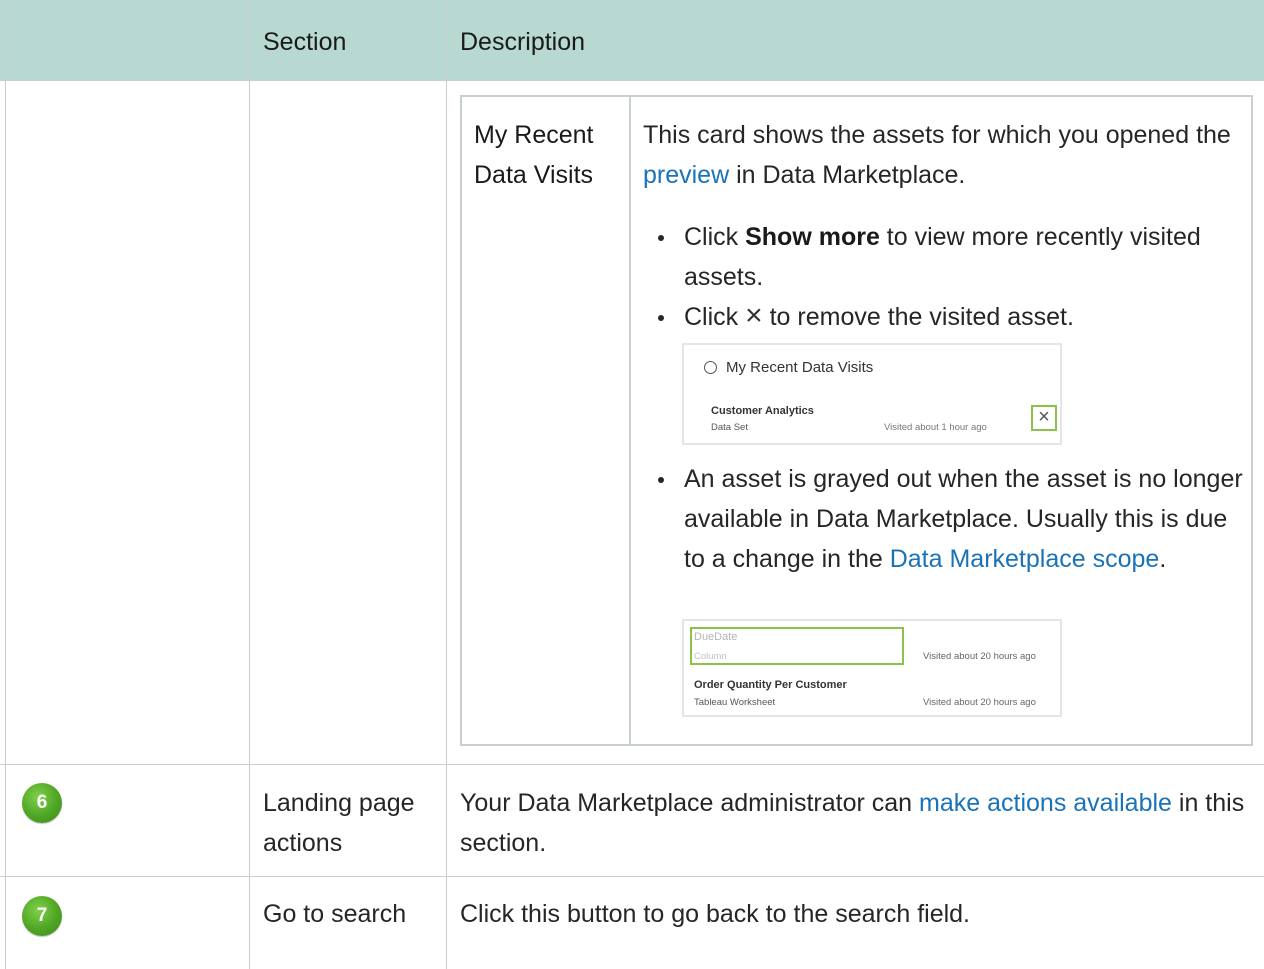 This screenshot has width=1264, height=969. What do you see at coordinates (534, 175) in the screenshot?
I see `recent-visits-label-line2: Data Visits` at bounding box center [534, 175].